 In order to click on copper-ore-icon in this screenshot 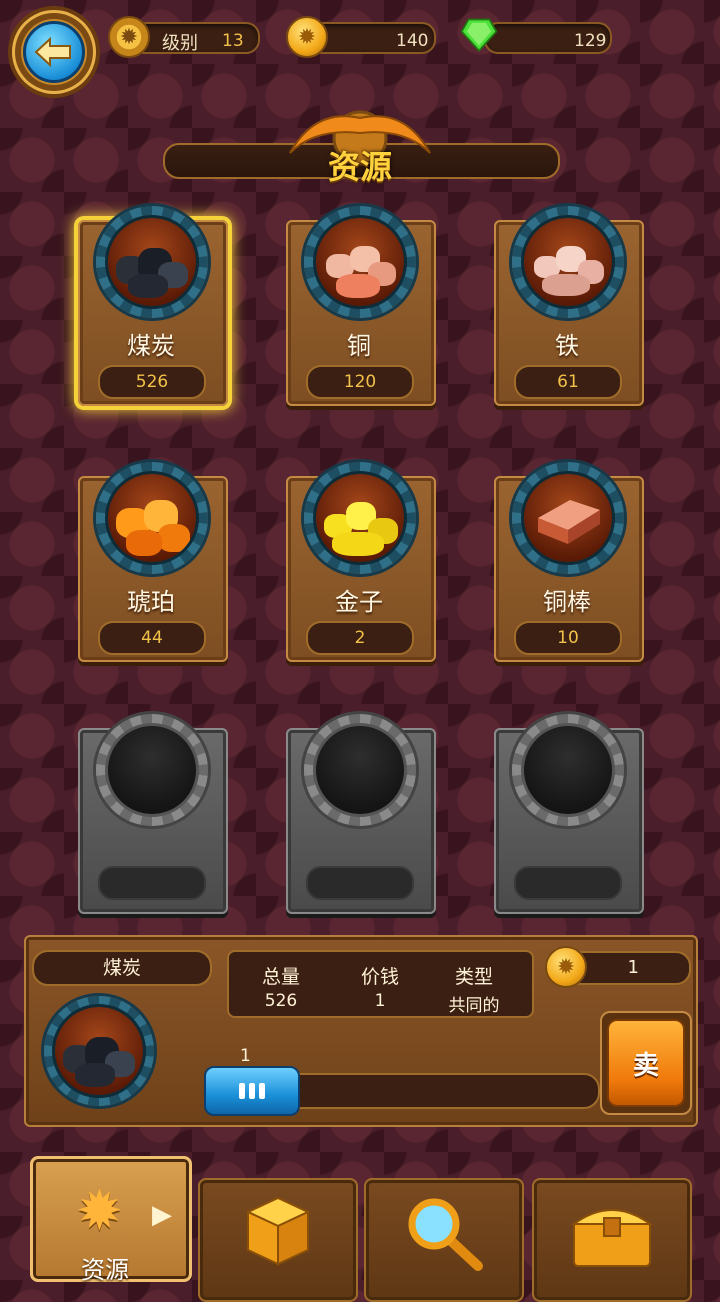, I will do `click(360, 262)`.